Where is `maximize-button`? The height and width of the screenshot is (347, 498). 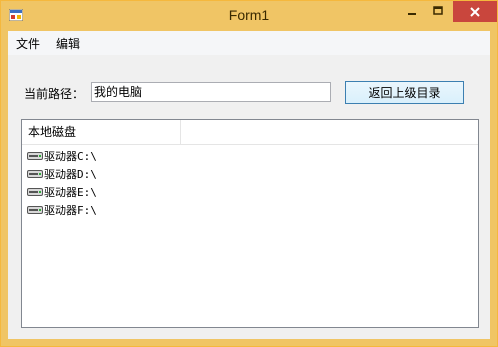 maximize-button is located at coordinates (438, 11).